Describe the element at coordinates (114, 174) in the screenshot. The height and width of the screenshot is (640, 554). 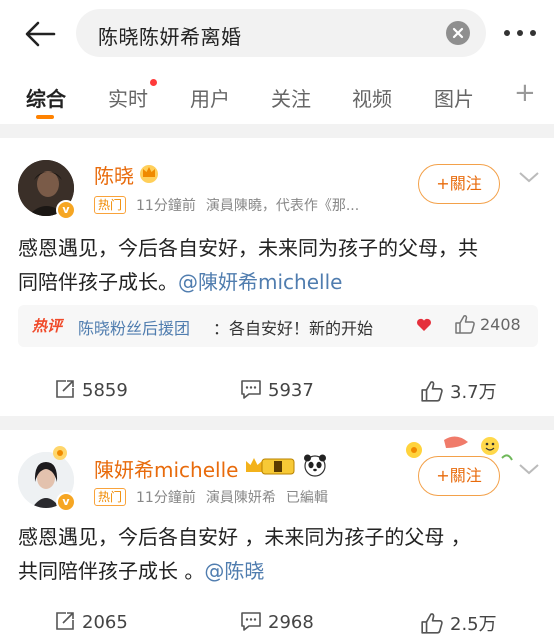
I see `post-author-name: 陈晓` at that location.